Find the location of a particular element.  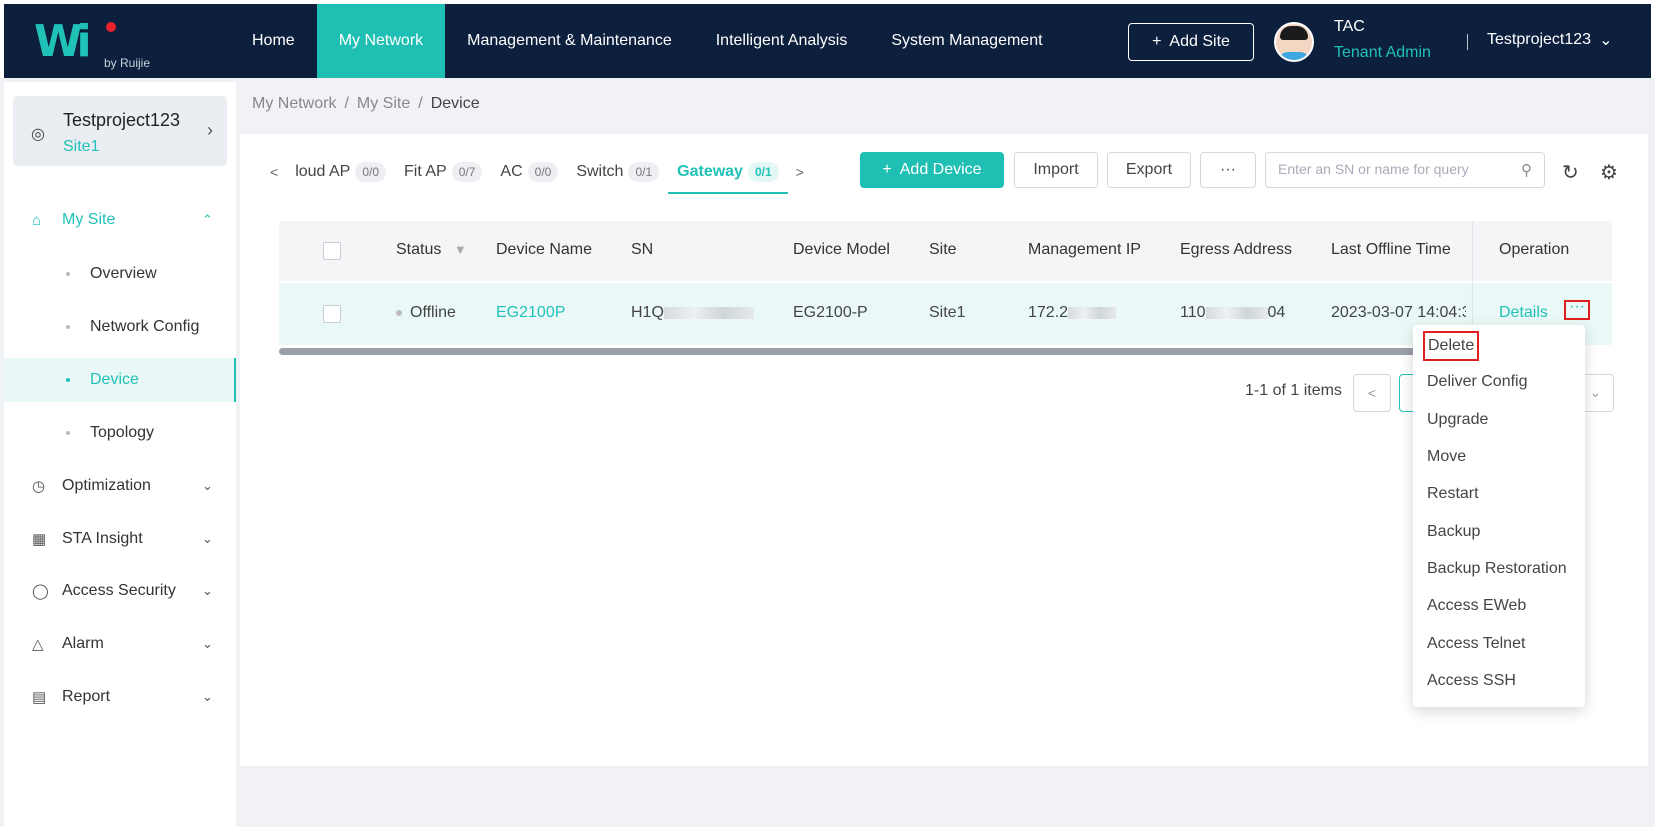

column-device-name: Device Name is located at coordinates (544, 249).